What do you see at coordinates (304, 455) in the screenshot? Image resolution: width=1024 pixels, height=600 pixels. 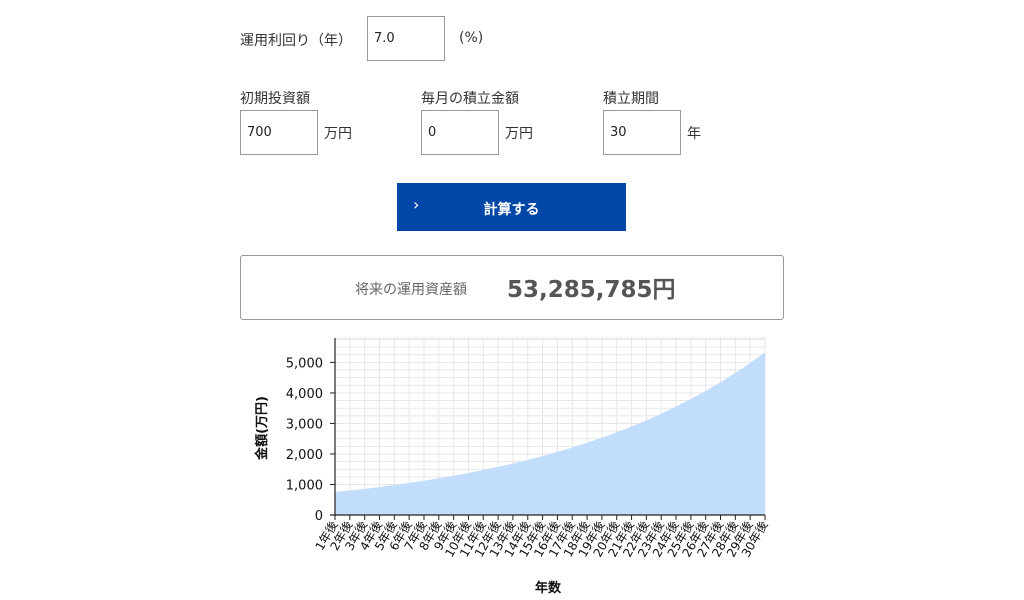 I see `y-tick-label: 2,000` at bounding box center [304, 455].